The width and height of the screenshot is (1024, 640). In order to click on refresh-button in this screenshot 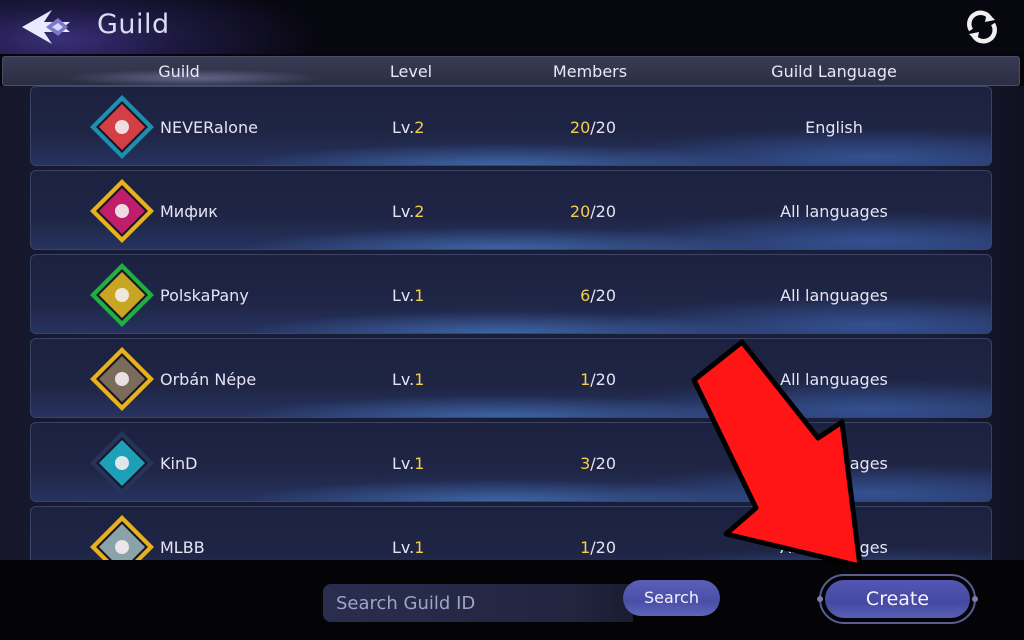, I will do `click(982, 27)`.